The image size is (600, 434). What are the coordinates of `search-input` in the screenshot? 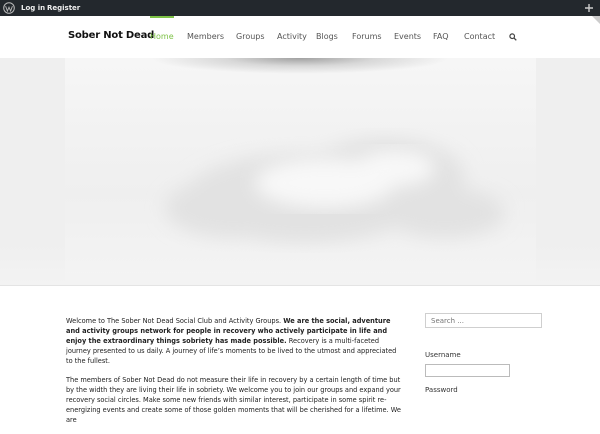 It's located at (483, 320).